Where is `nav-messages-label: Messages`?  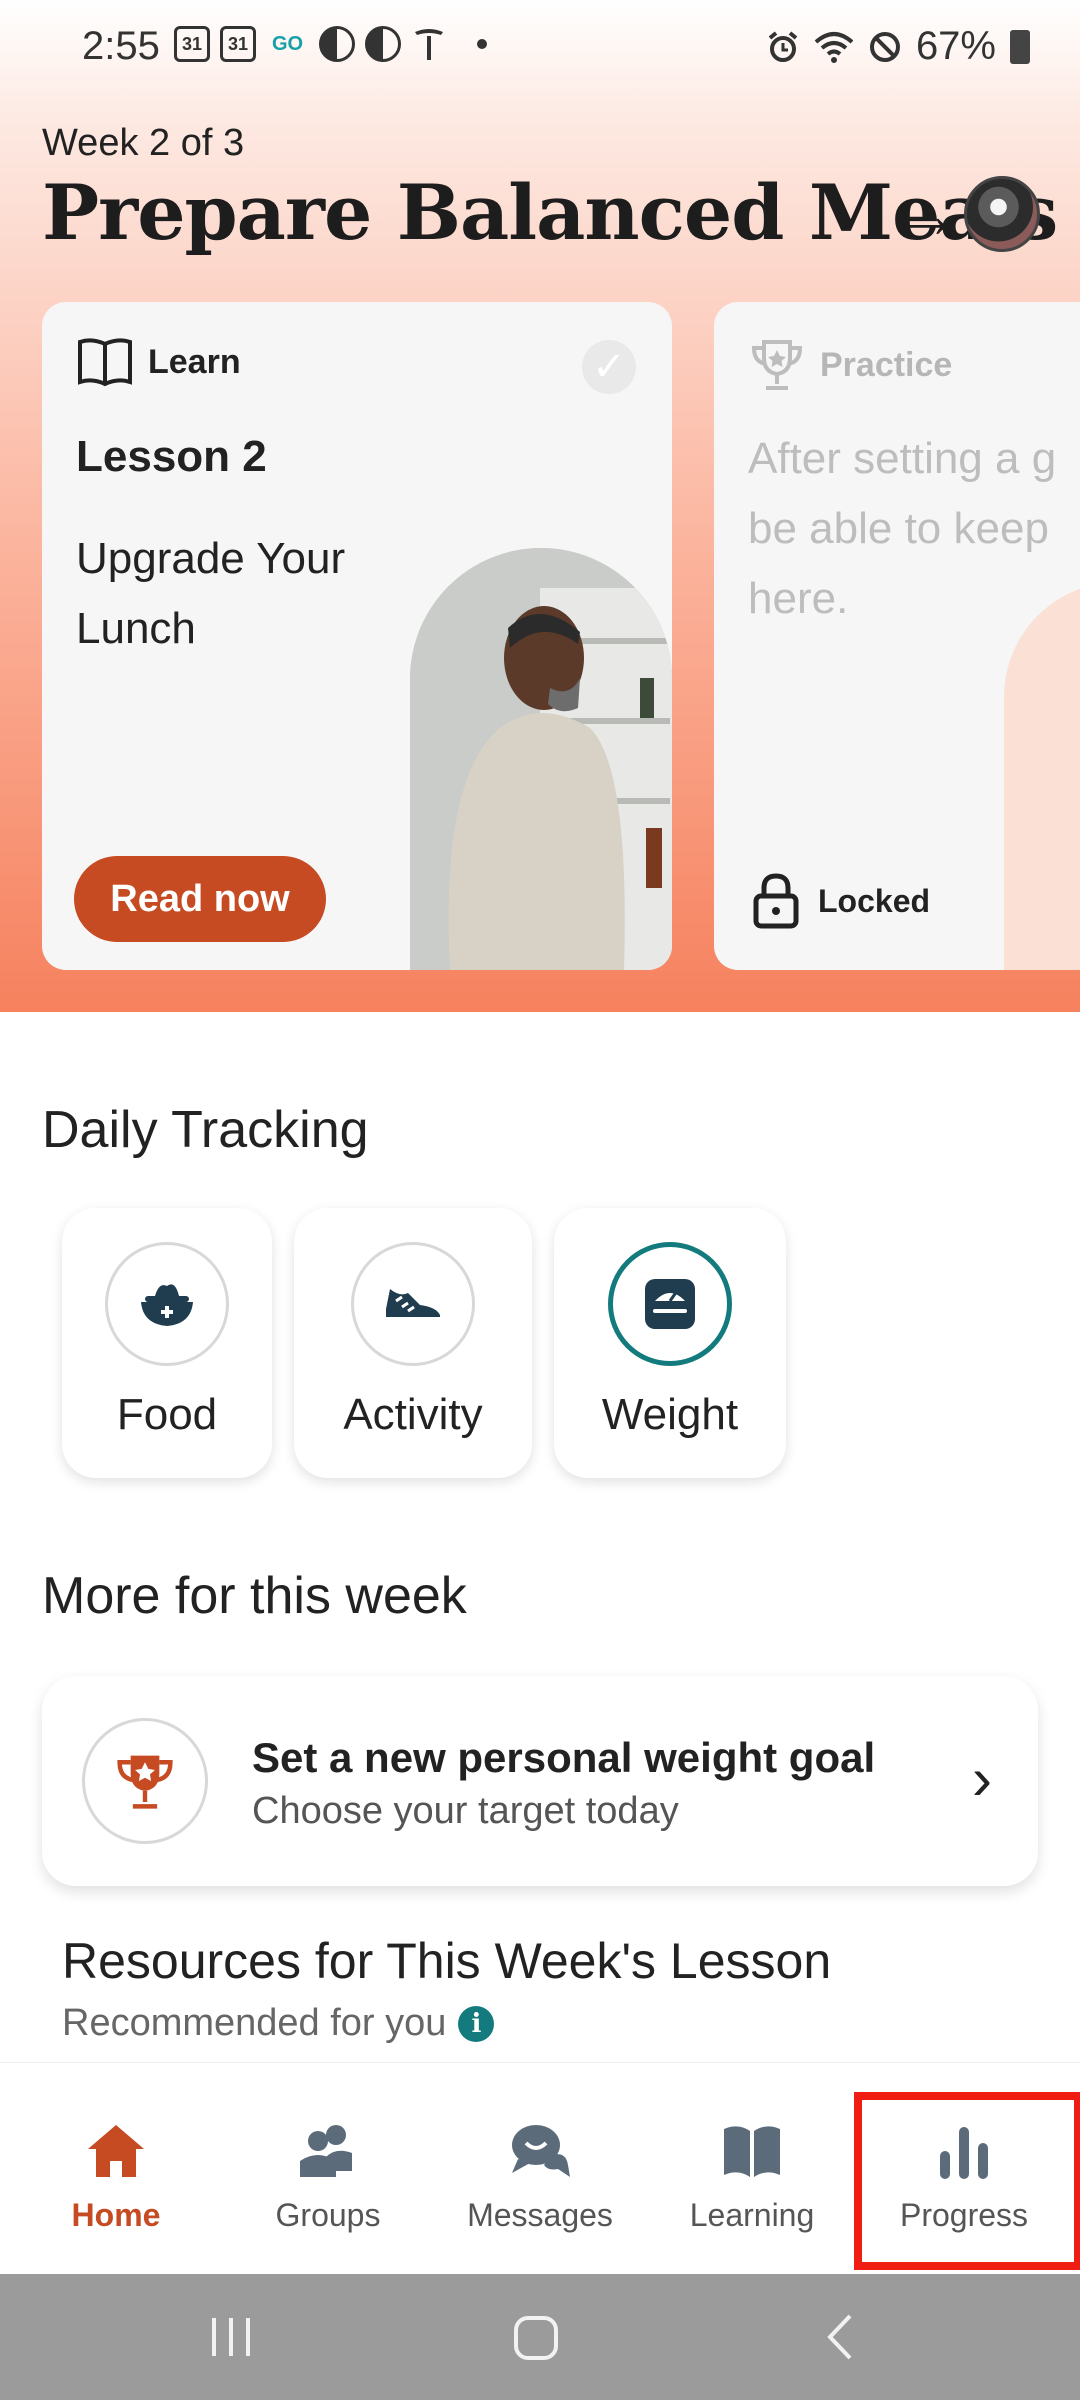
nav-messages-label: Messages is located at coordinates (540, 2215).